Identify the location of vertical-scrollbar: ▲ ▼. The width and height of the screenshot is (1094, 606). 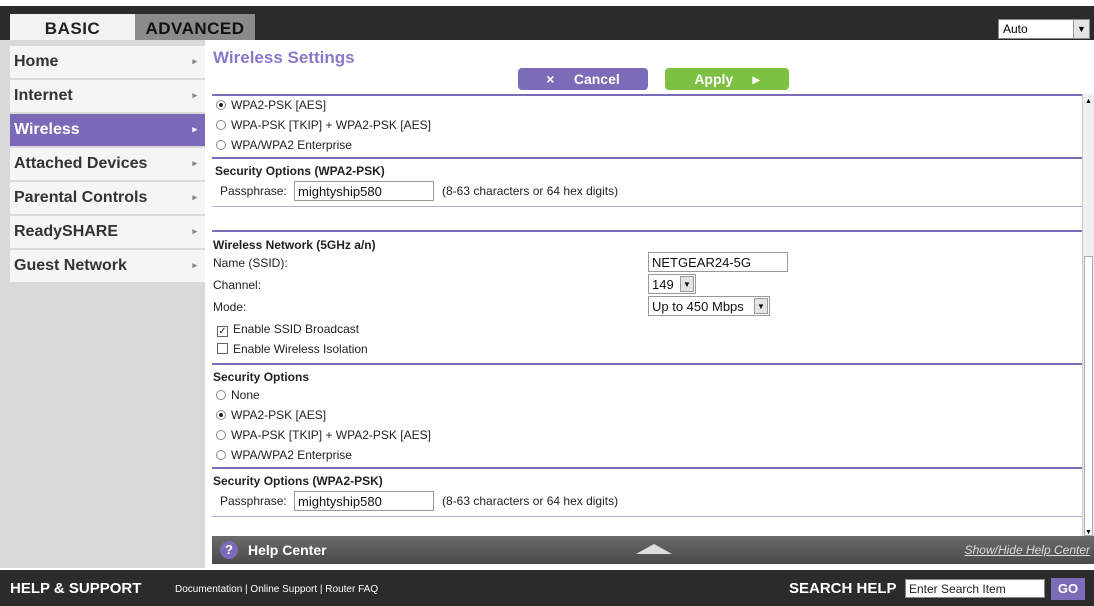
(1088, 317).